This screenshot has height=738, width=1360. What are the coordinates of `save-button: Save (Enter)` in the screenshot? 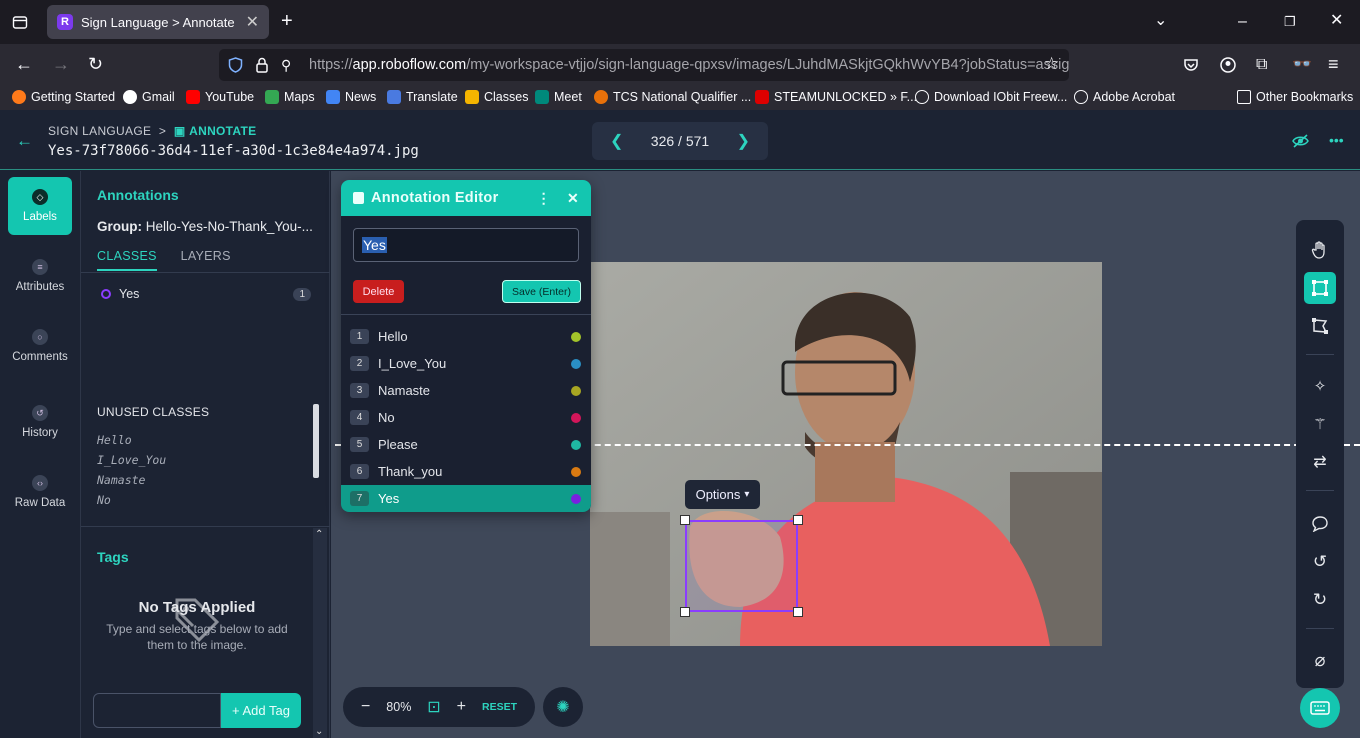 It's located at (541, 291).